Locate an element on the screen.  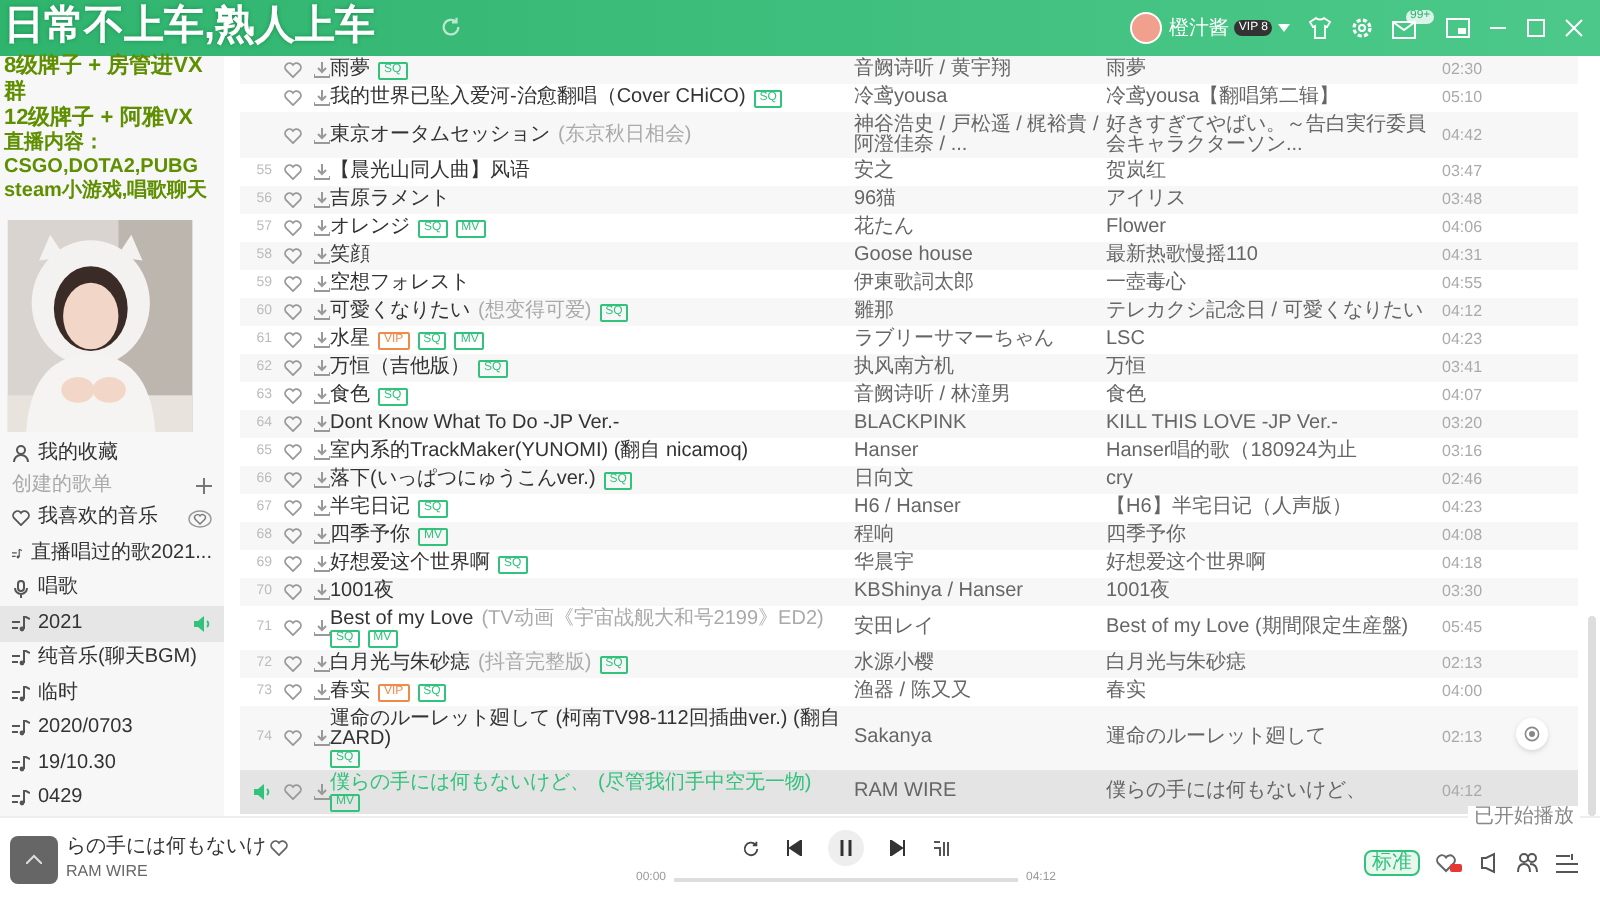
maximize-icon is located at coordinates (1536, 28).